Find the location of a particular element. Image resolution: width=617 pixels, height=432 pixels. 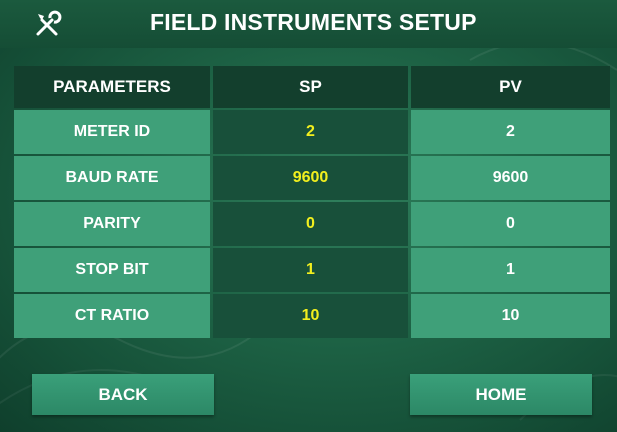

pv-value-baud-rate: 9600 is located at coordinates (510, 178).